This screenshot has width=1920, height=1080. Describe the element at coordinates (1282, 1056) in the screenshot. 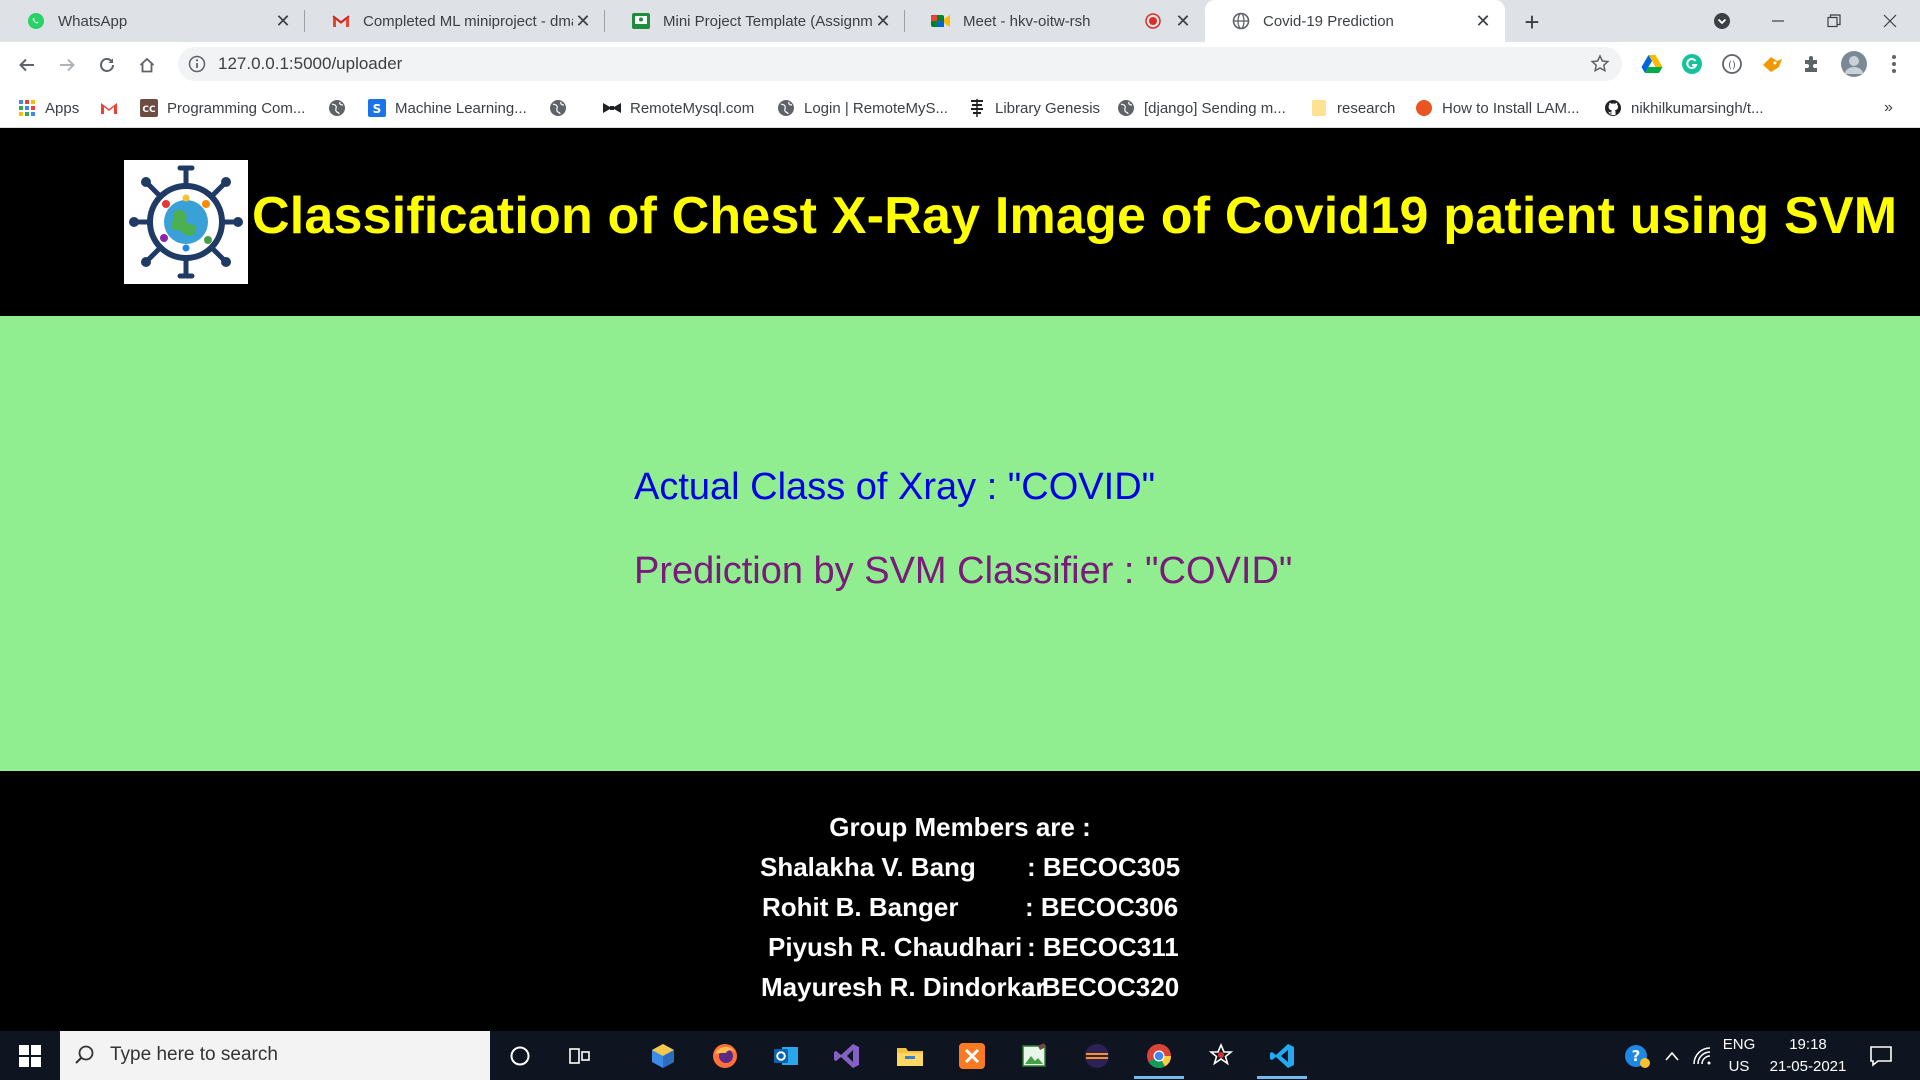

I see `vscode-icon` at that location.